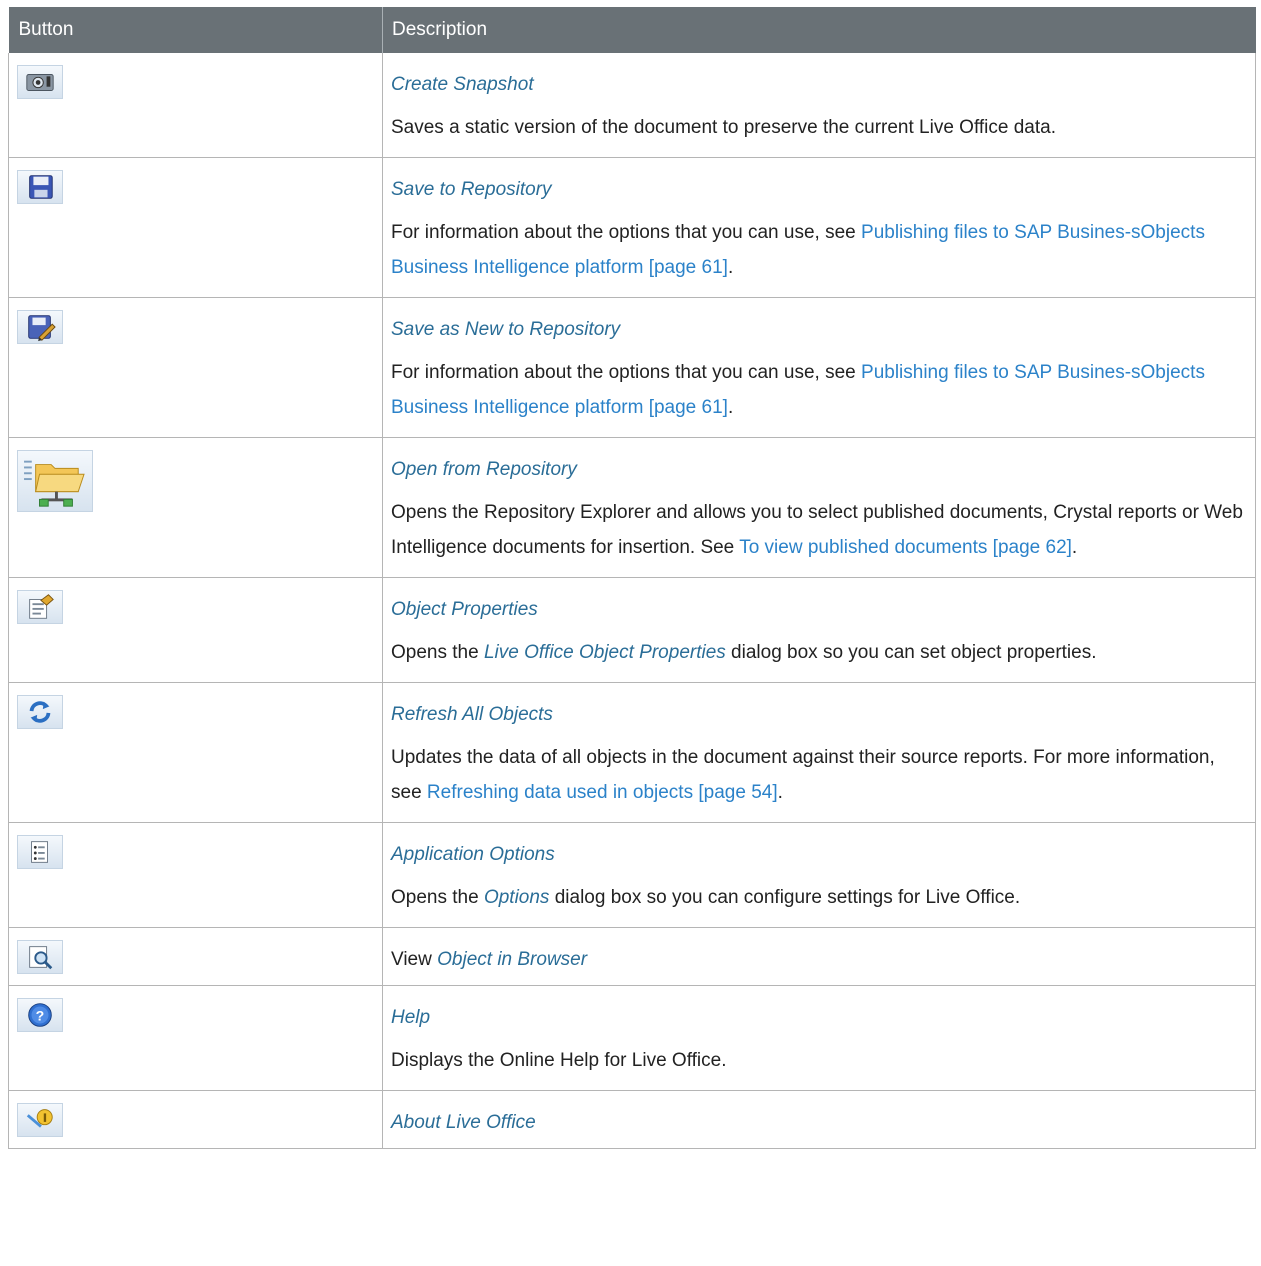 This screenshot has width=1261, height=1266. What do you see at coordinates (489, 959) in the screenshot?
I see `row-description: View Object in Browser` at bounding box center [489, 959].